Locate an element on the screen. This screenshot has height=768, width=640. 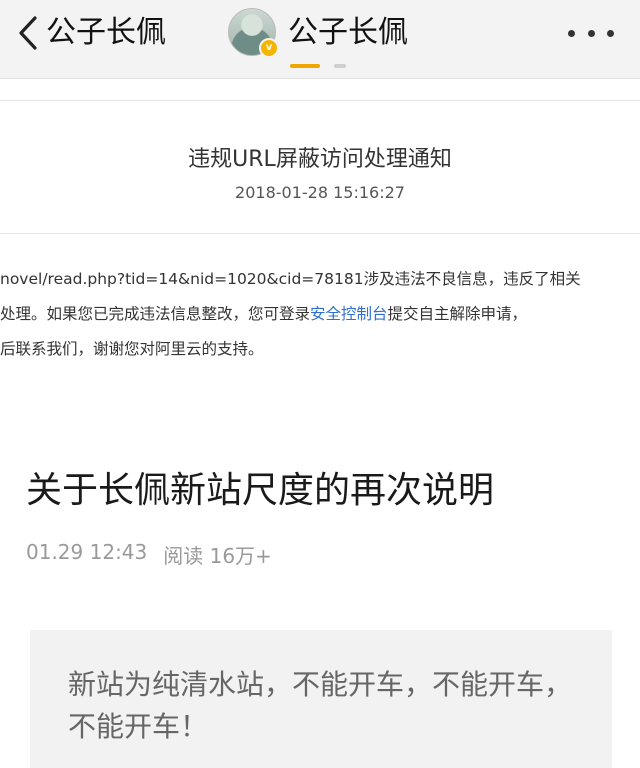
account-avatar: v is located at coordinates (253, 33).